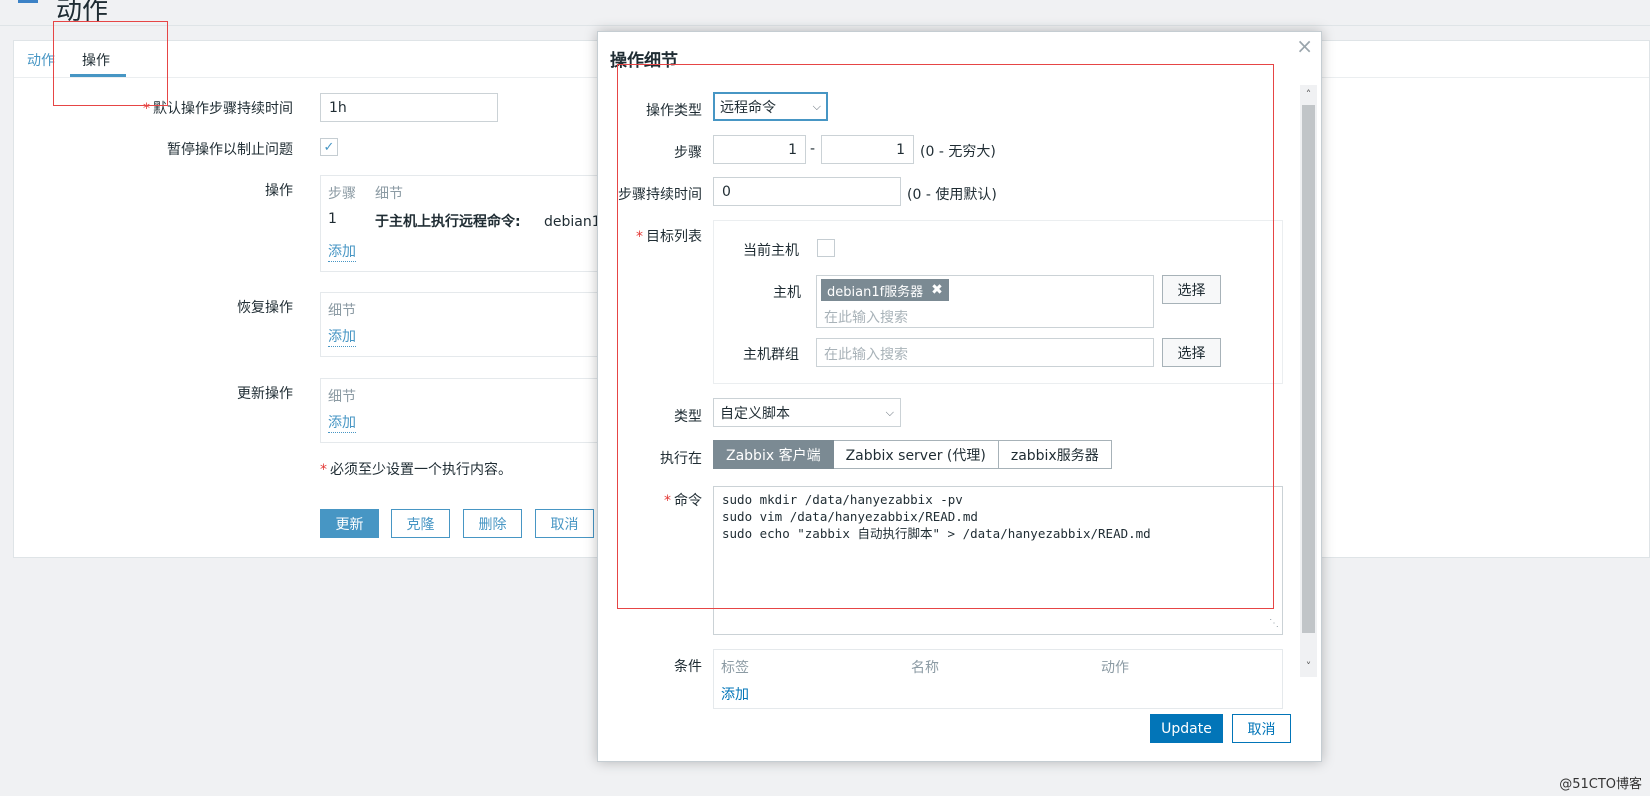 This screenshot has height=796, width=1650. Describe the element at coordinates (1191, 289) in the screenshot. I see `select-host-button: 选择` at that location.